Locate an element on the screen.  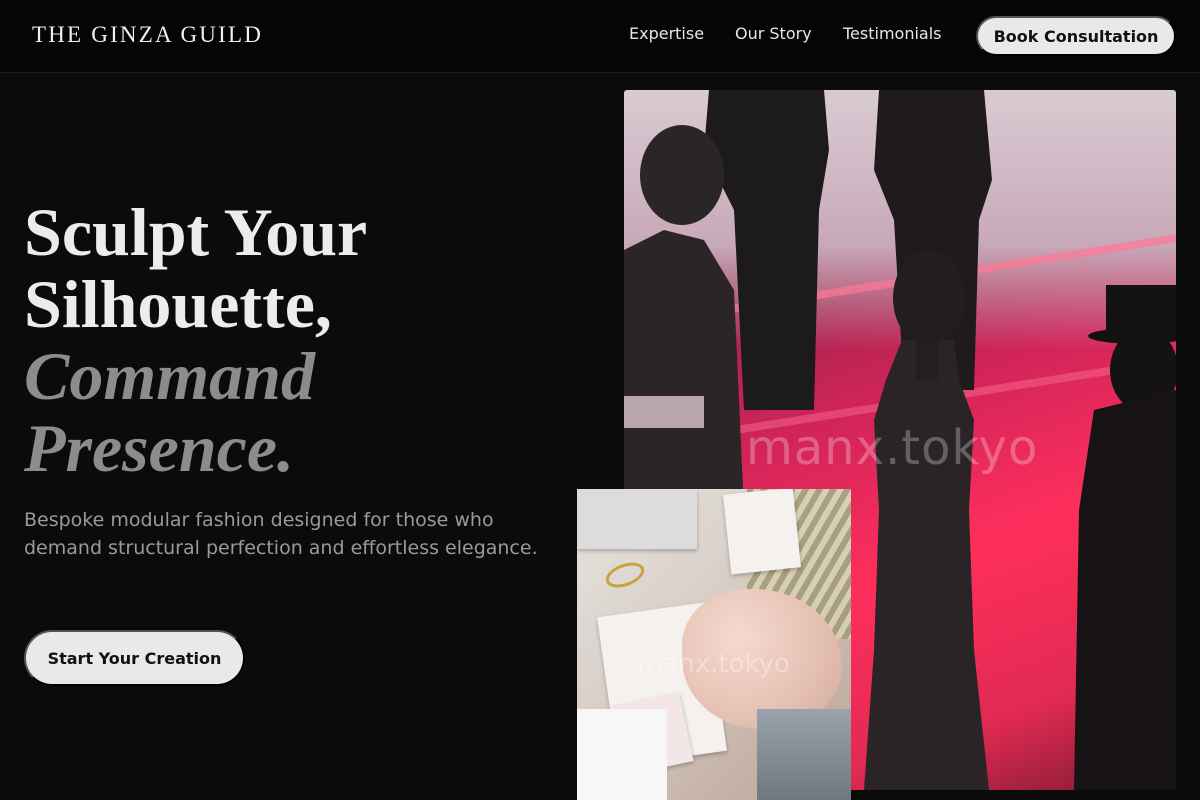
scissors-icon is located at coordinates (625, 575).